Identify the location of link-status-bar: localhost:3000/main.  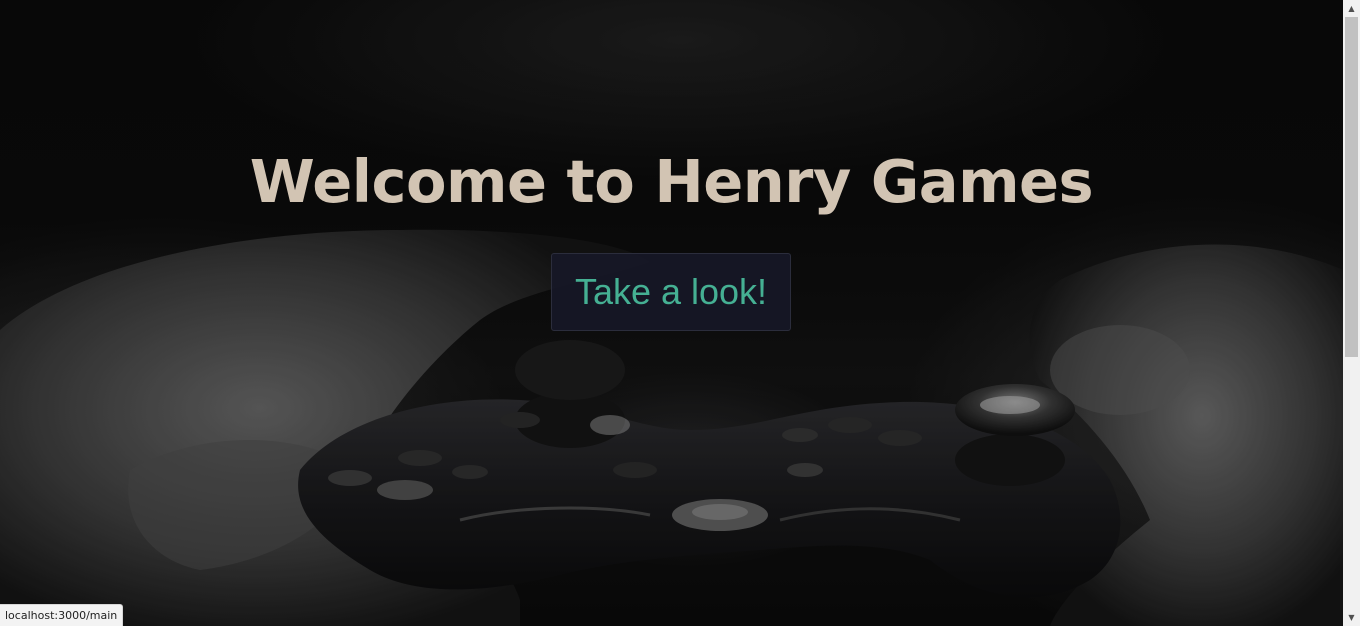
(62, 615).